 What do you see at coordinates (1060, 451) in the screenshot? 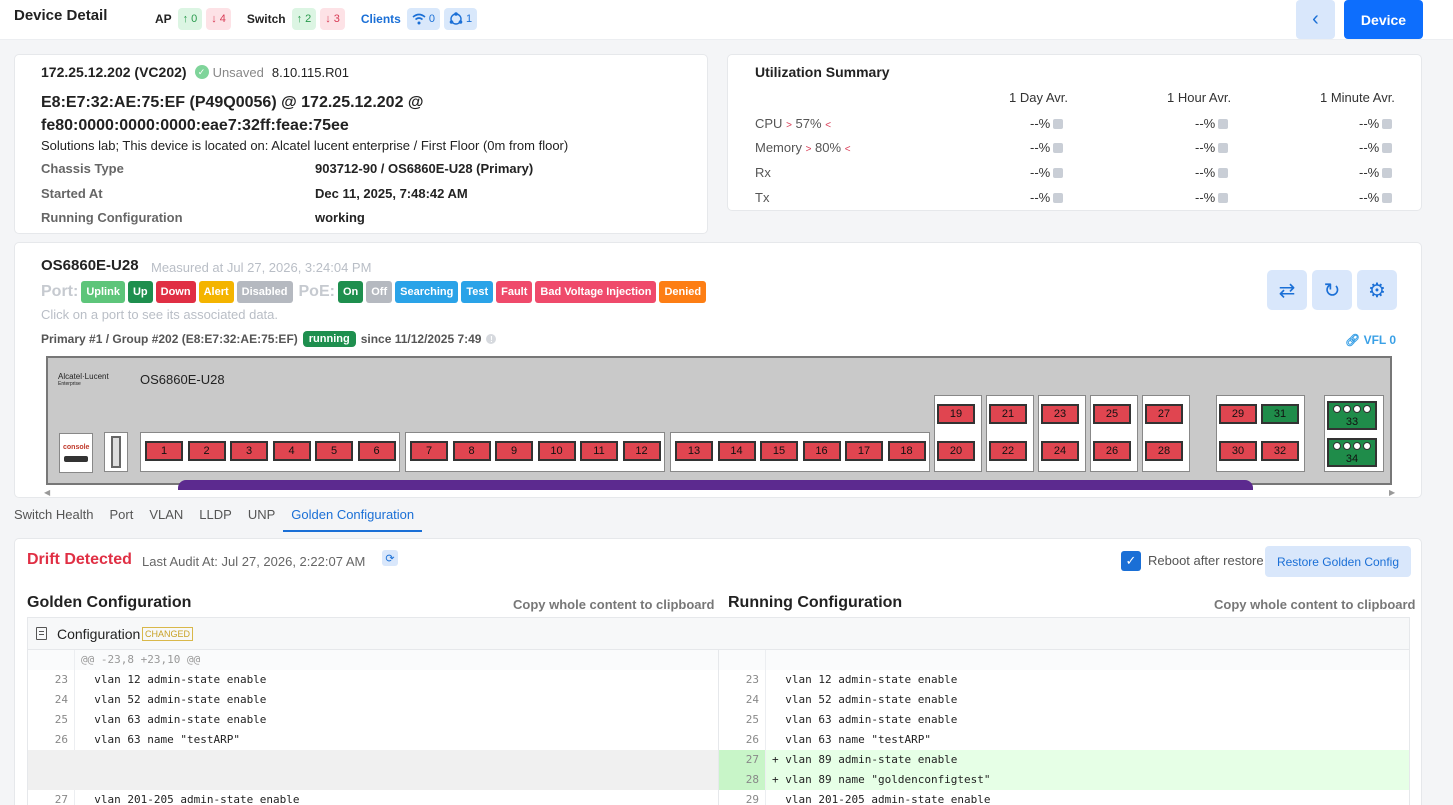
I see `switch-port-24: 24` at bounding box center [1060, 451].